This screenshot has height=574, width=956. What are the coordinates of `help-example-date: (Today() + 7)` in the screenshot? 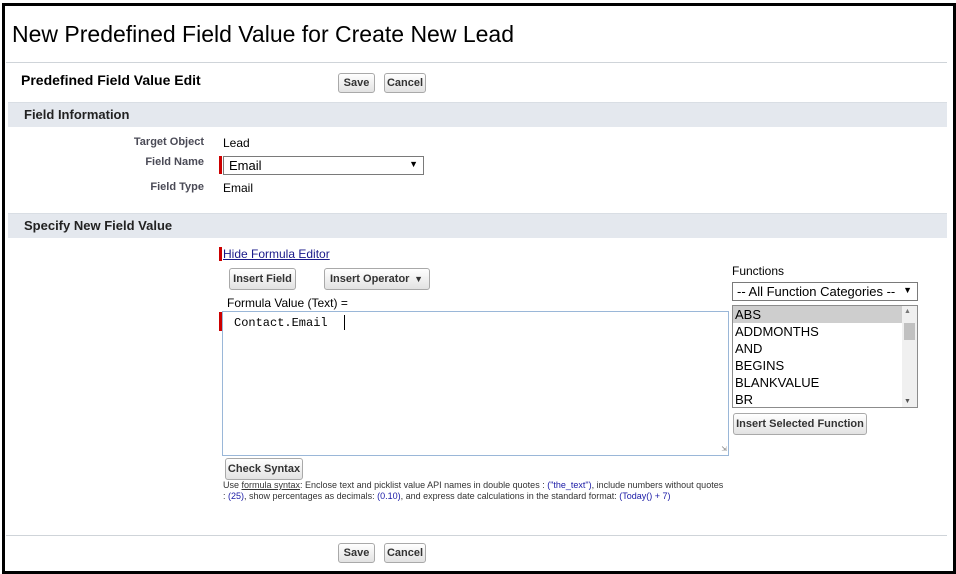 It's located at (645, 496).